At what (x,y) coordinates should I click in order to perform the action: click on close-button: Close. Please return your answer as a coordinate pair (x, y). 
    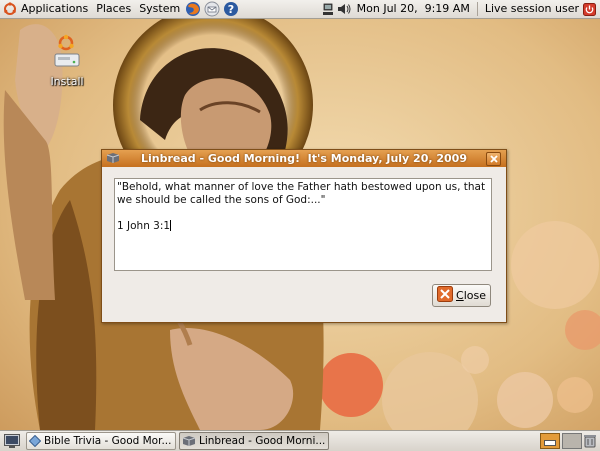
    Looking at the image, I should click on (461, 295).